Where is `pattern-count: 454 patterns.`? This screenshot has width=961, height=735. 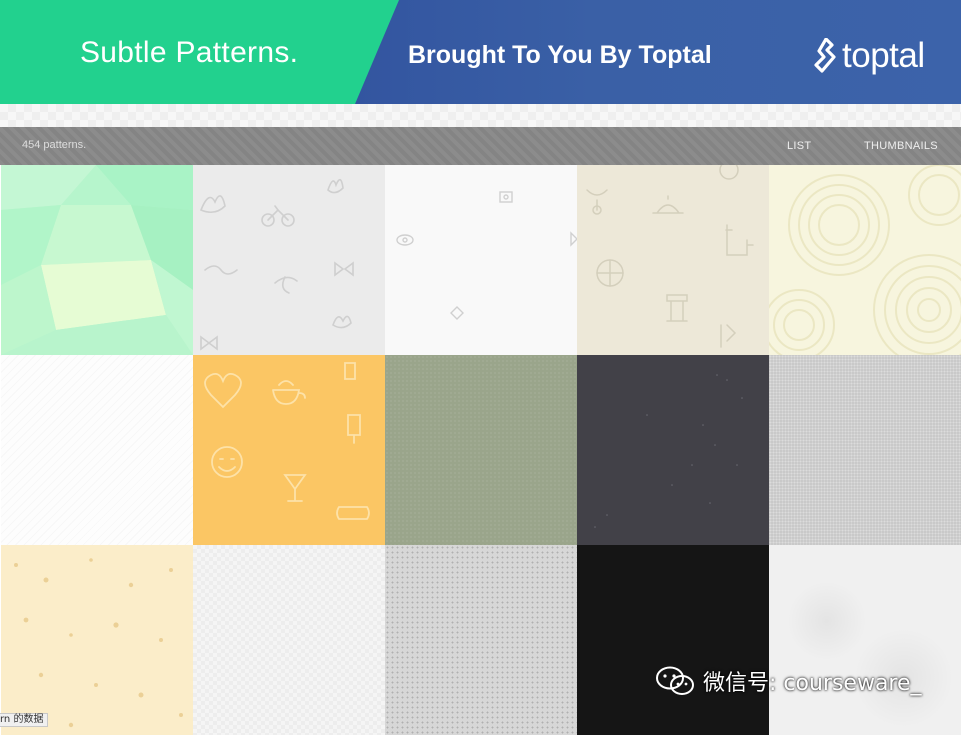 pattern-count: 454 patterns. is located at coordinates (54, 145).